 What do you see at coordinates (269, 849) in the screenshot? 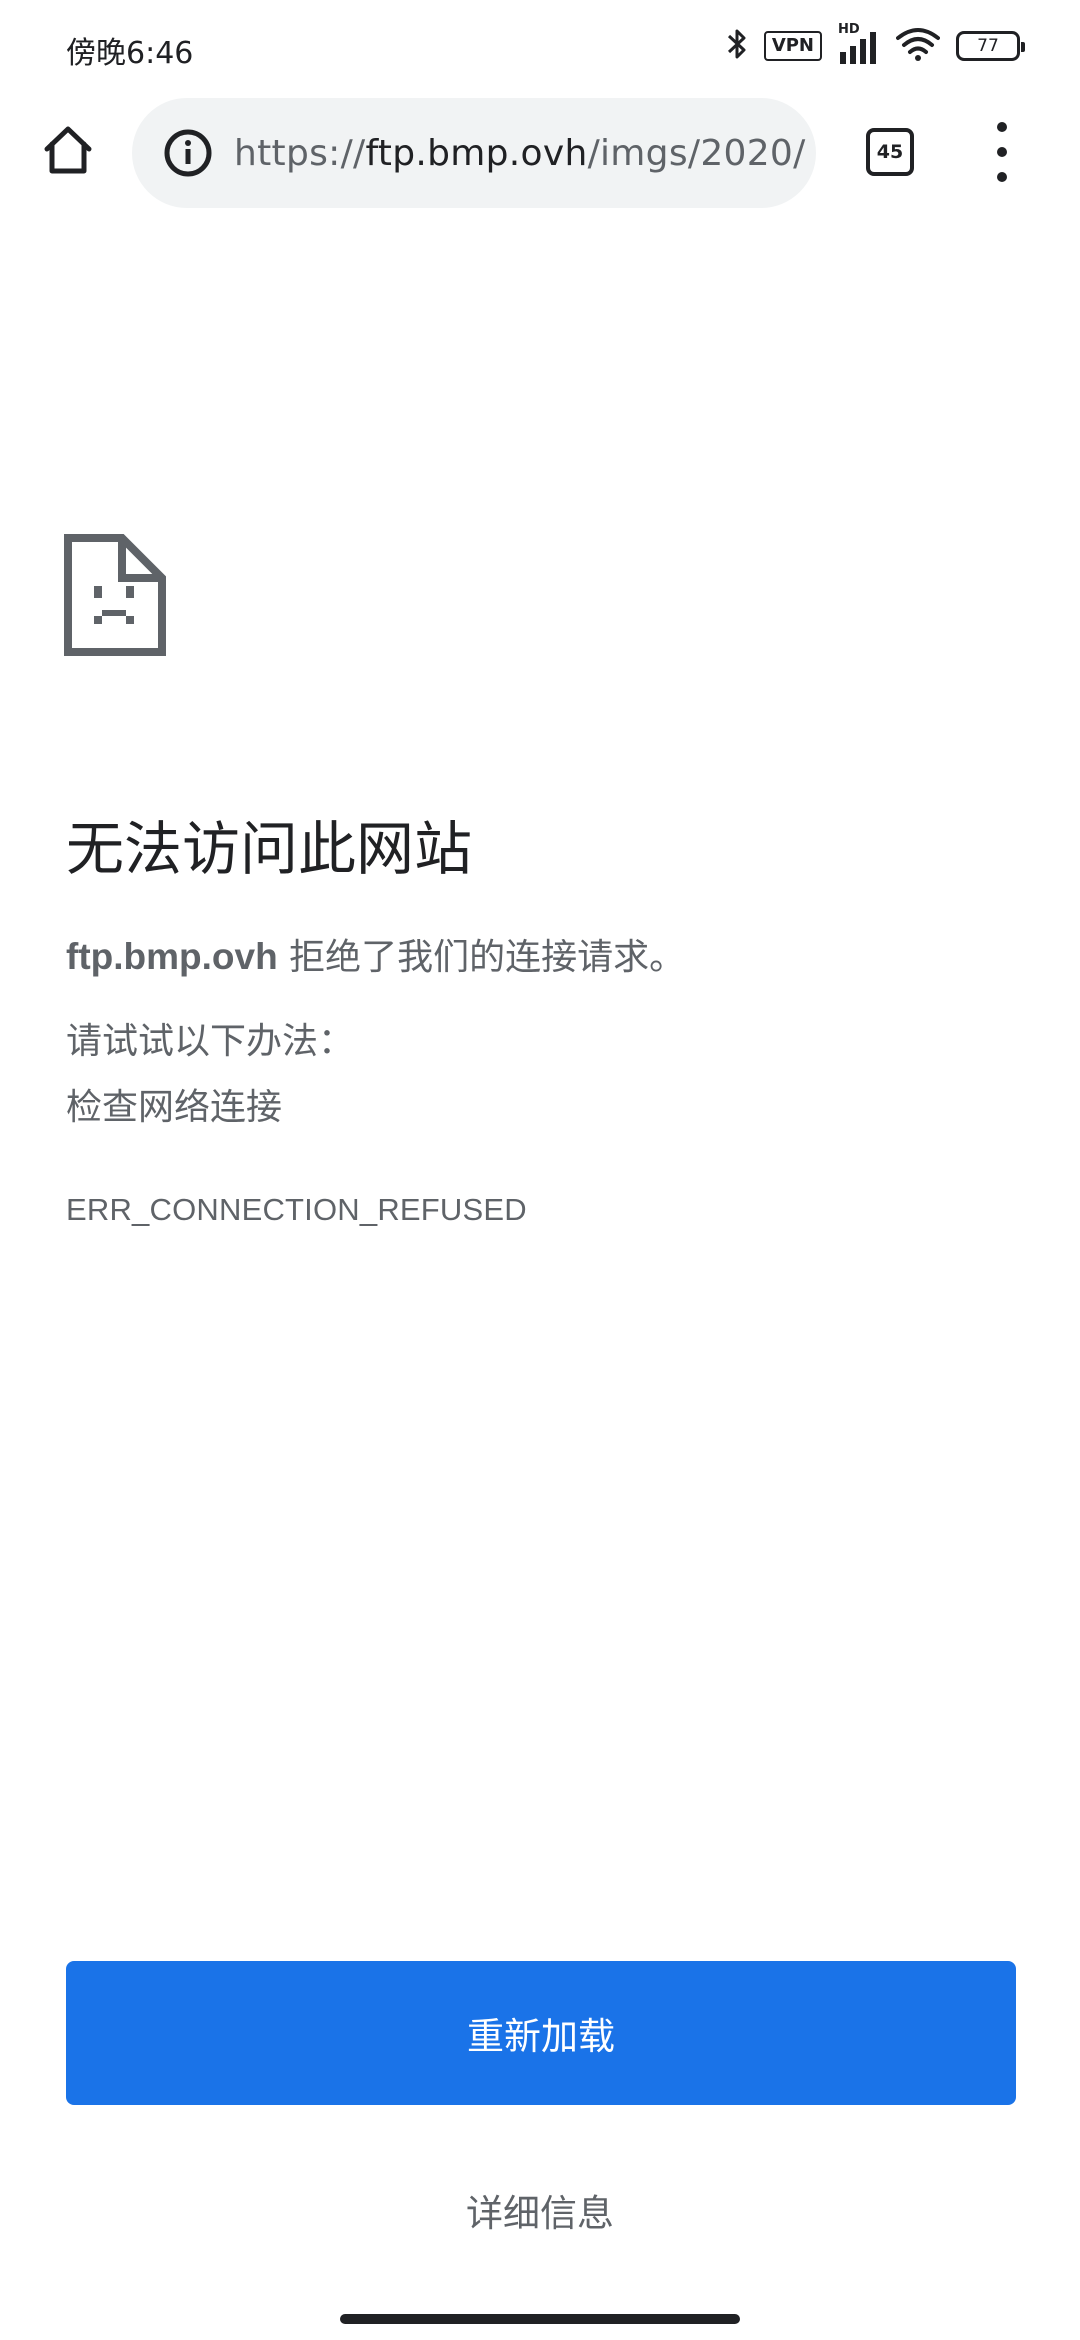
I see `error-title: 无法访问此网站` at bounding box center [269, 849].